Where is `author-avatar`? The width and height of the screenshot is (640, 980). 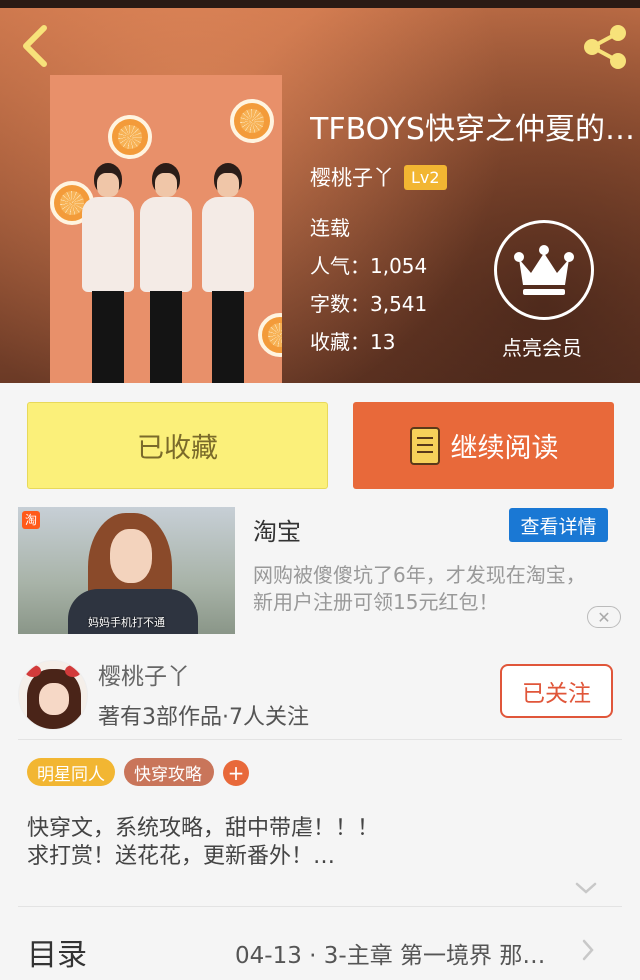 author-avatar is located at coordinates (53, 695).